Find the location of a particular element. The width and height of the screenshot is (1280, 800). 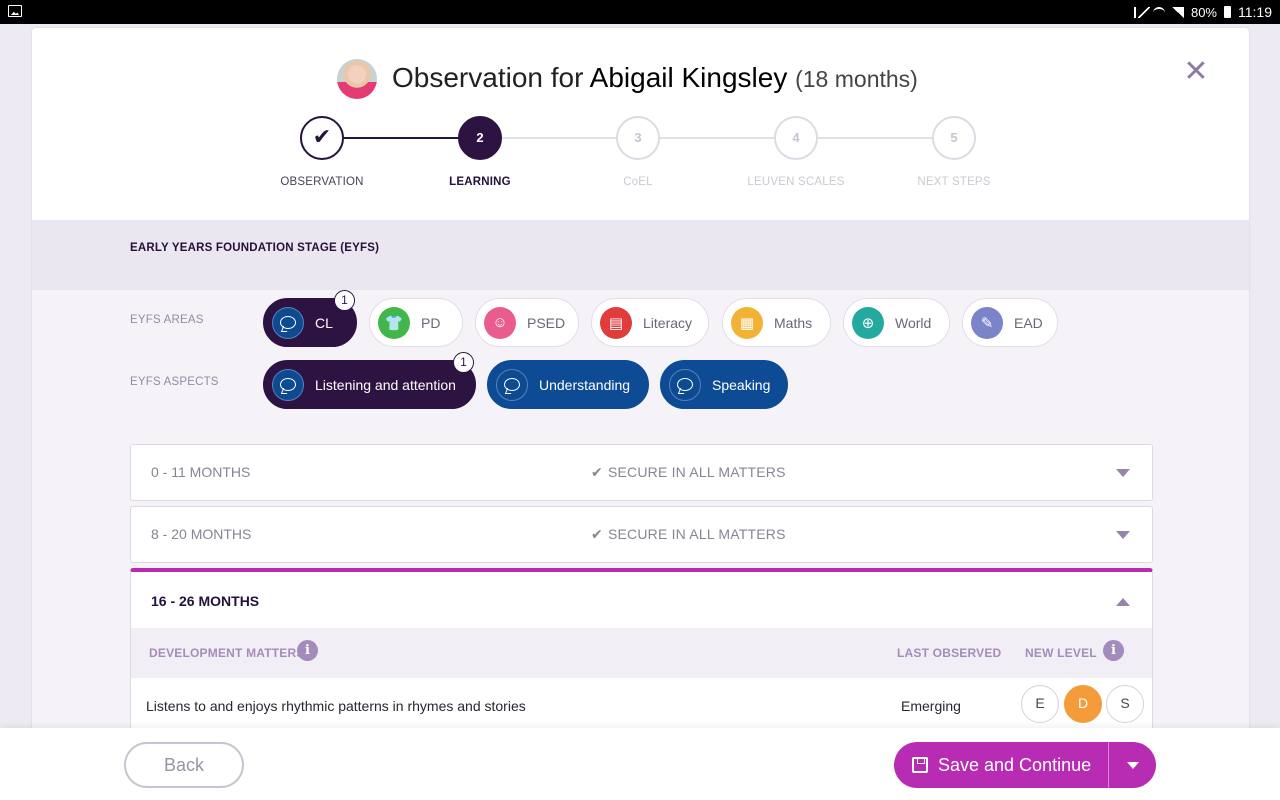

area-label: PD is located at coordinates (431, 322).